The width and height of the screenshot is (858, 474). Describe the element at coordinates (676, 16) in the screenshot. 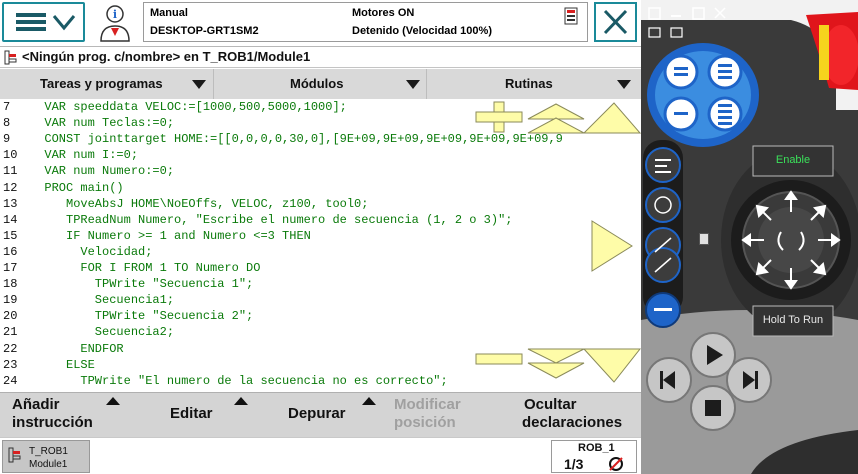

I see `minimize-icon` at that location.